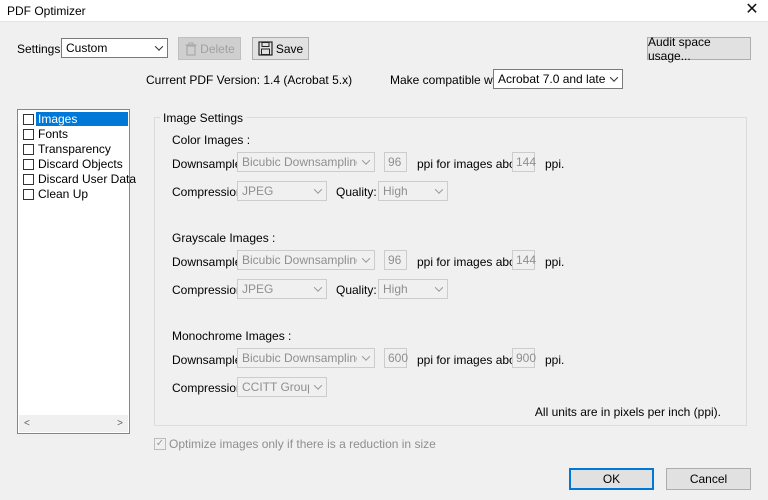 This screenshot has height=500, width=768. Describe the element at coordinates (209, 388) in the screenshot. I see `mono-compression-label: Compression:` at that location.